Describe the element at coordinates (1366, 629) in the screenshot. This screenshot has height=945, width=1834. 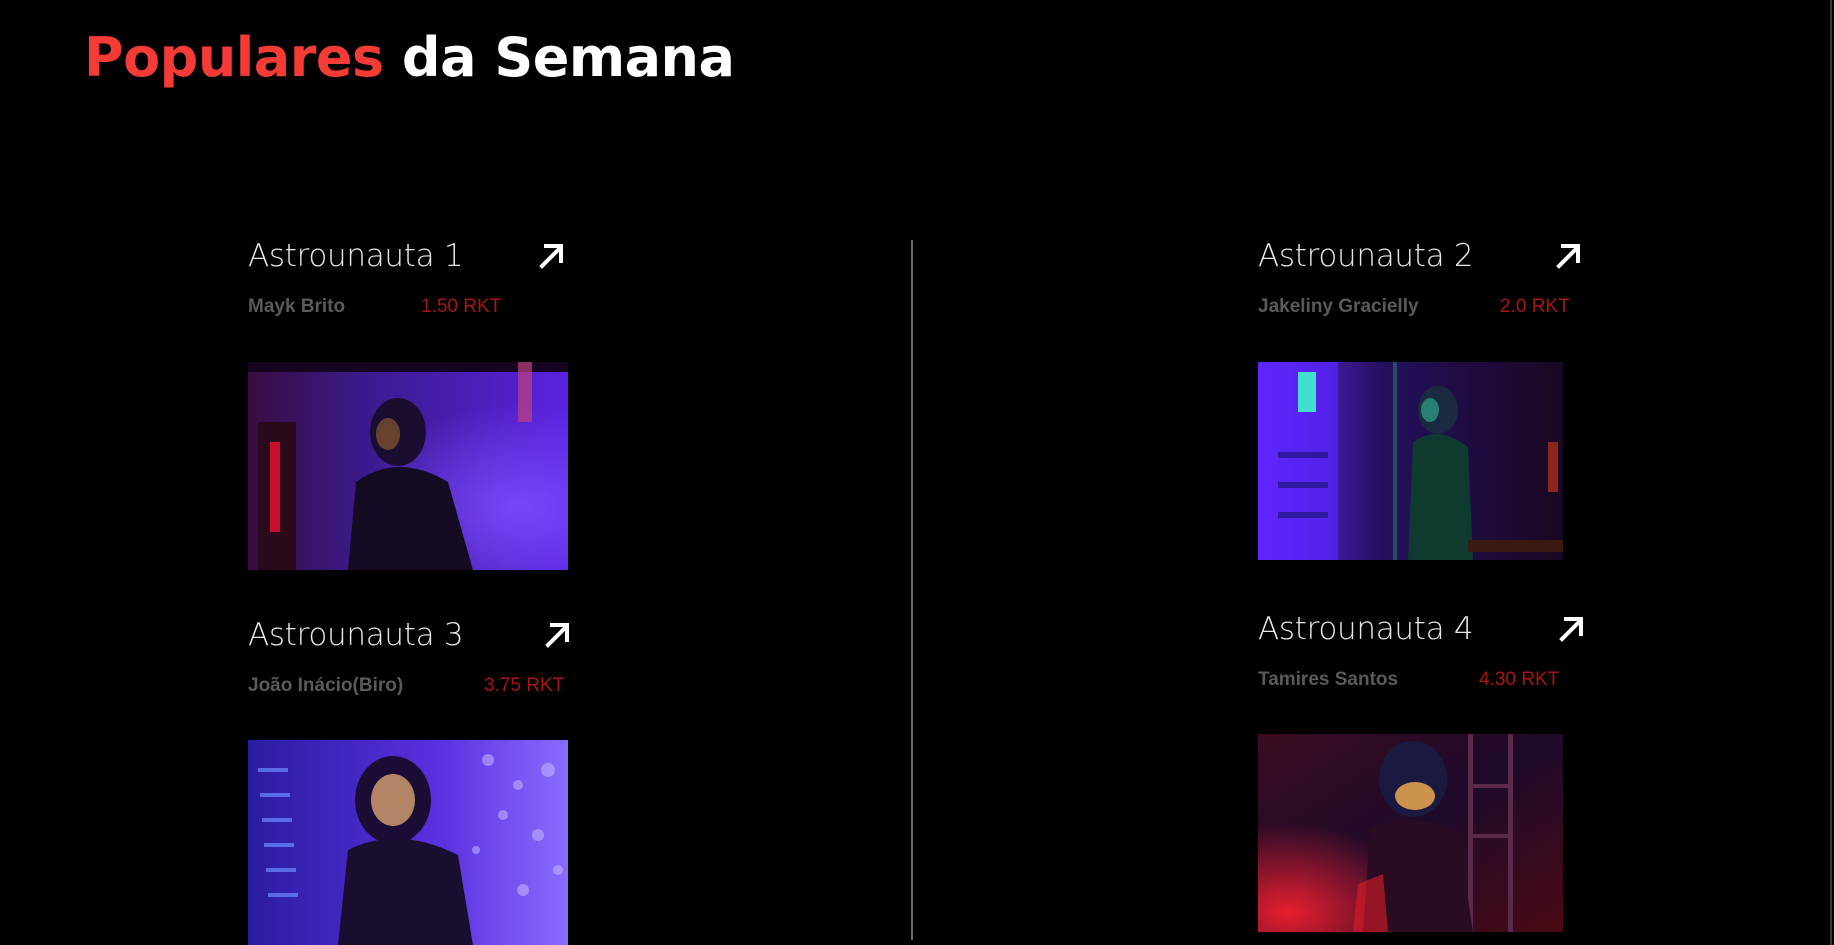
I see `card-title: Astrounauta 4` at that location.